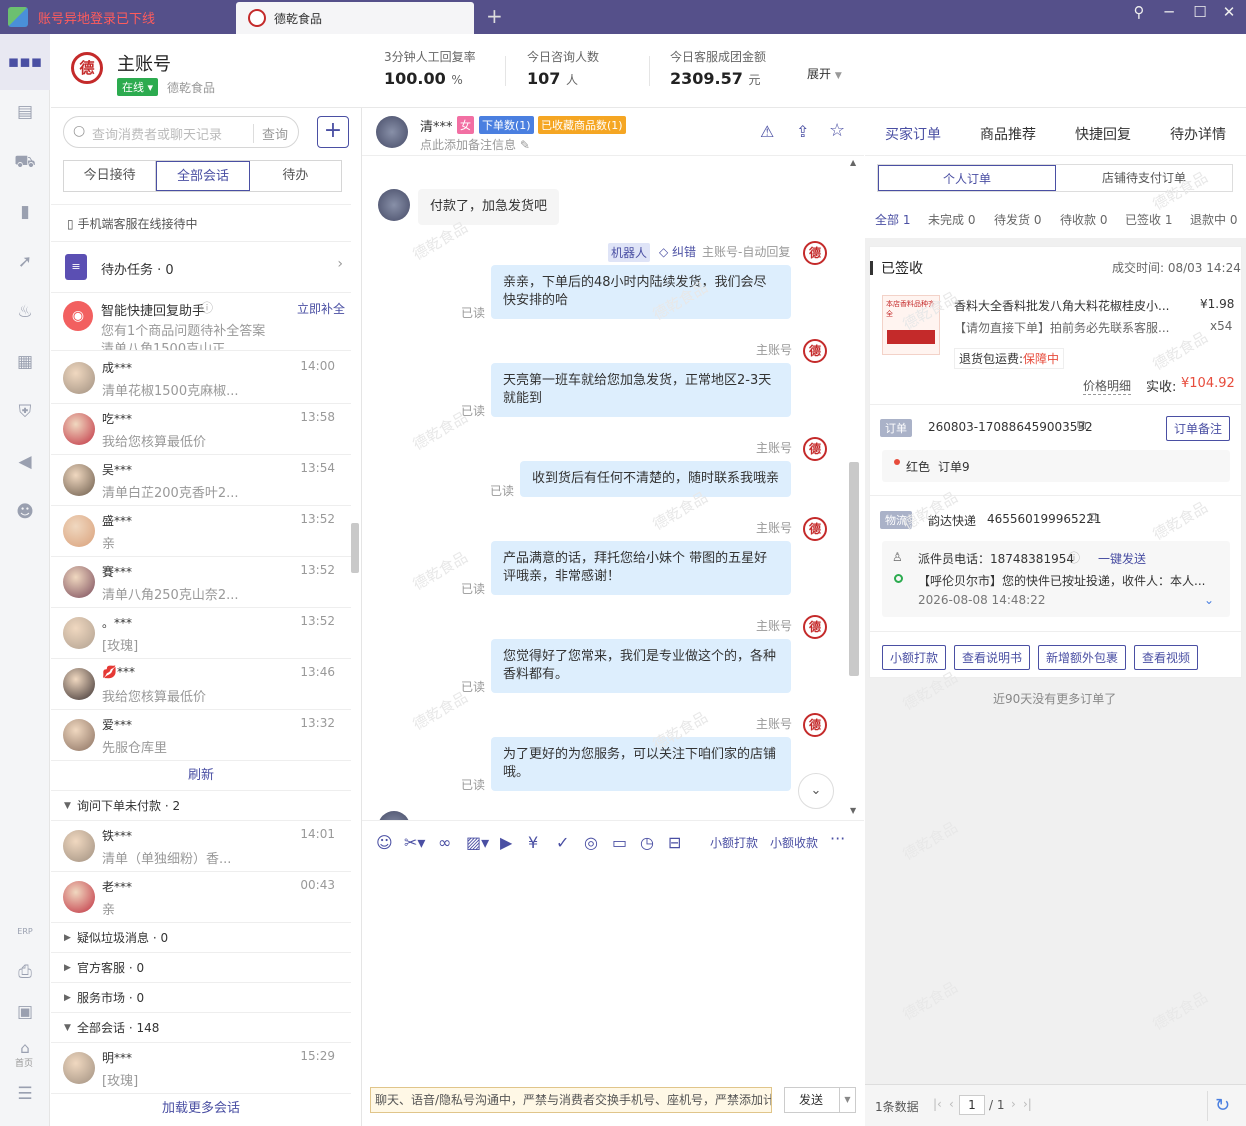 The image size is (1246, 1126). Describe the element at coordinates (647, 842) in the screenshot. I see `clock-icon: ◷` at that location.